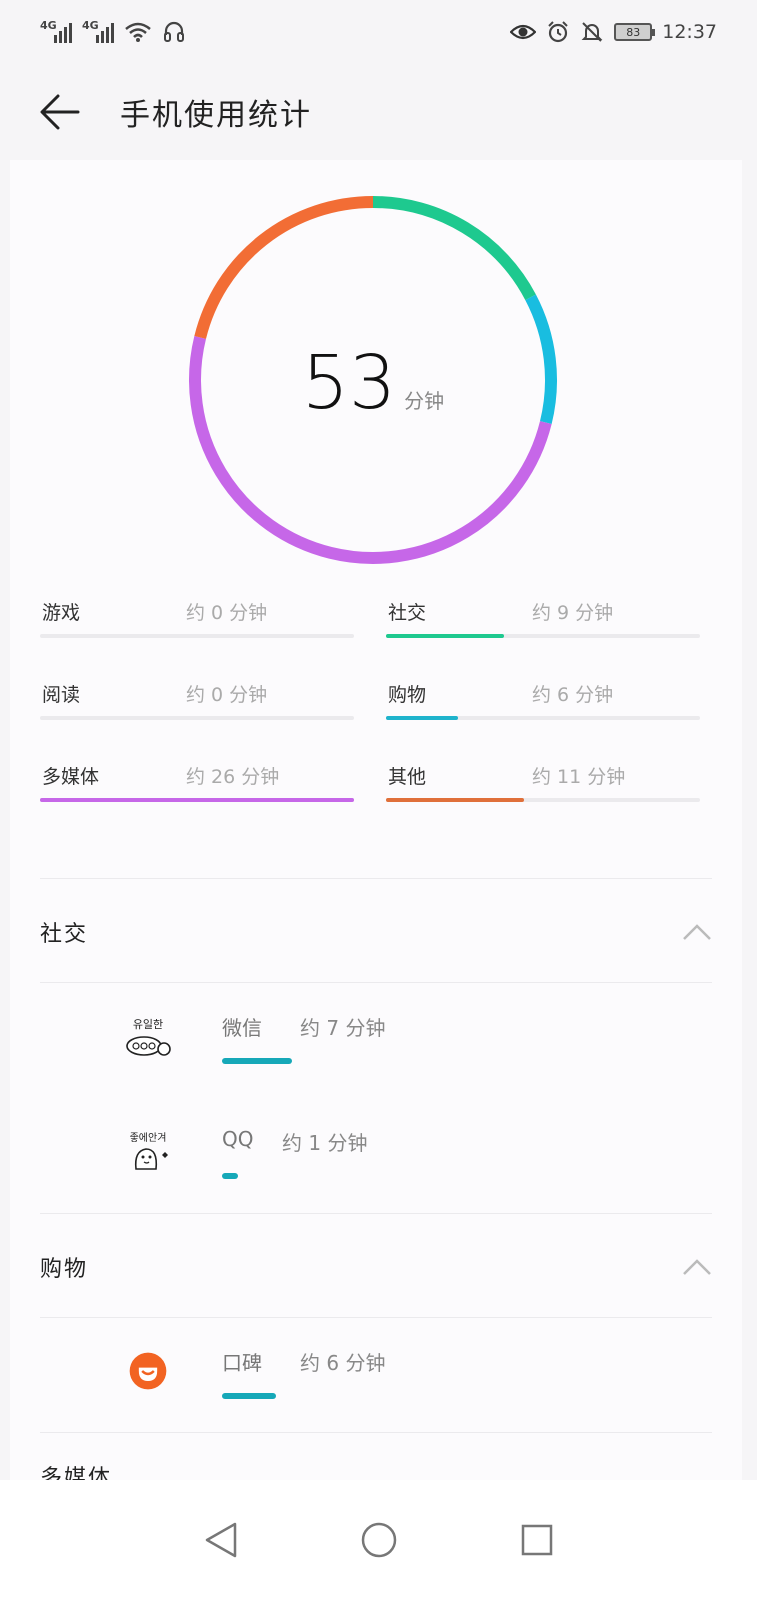  I want to click on nav-recents-button, so click(537, 1540).